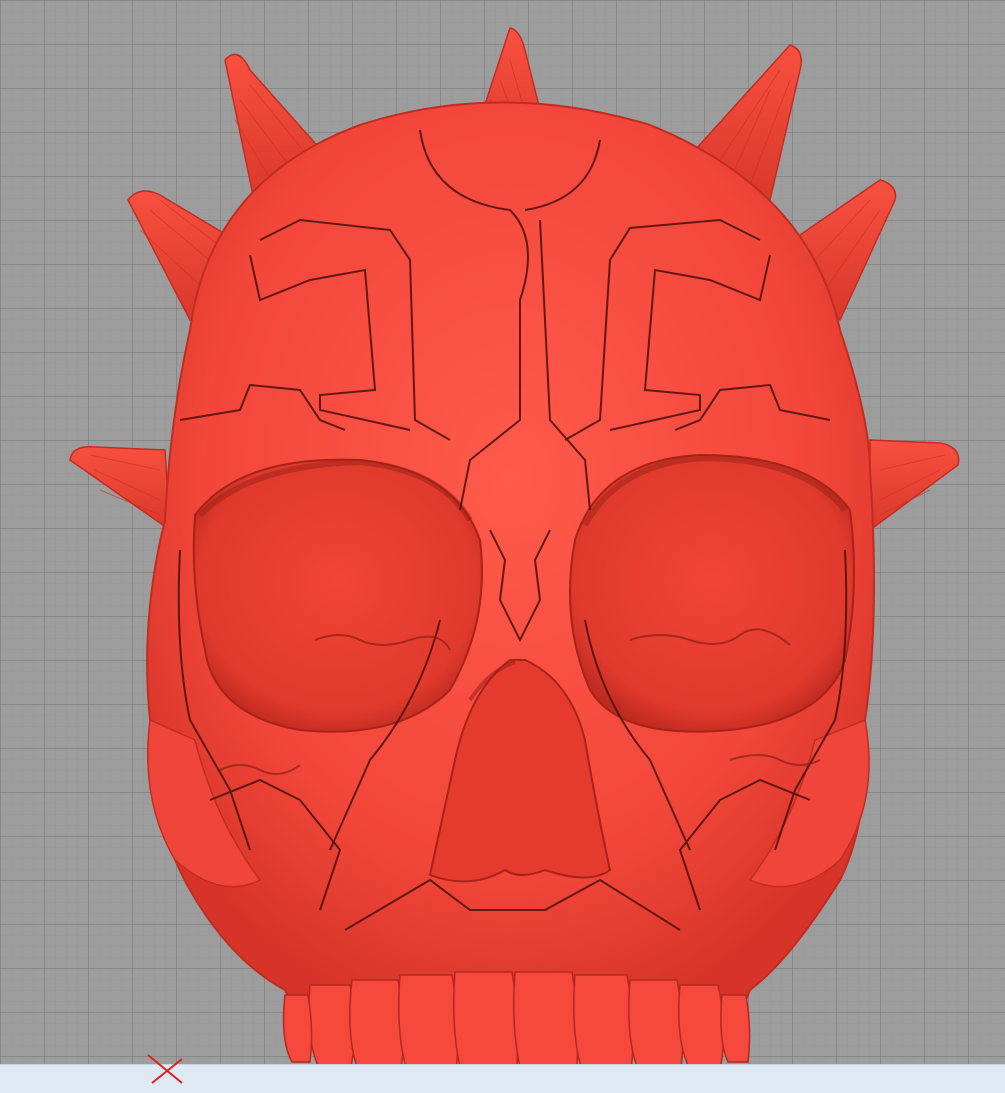 This screenshot has width=1005, height=1093. I want to click on eye-socket-left, so click(337, 595).